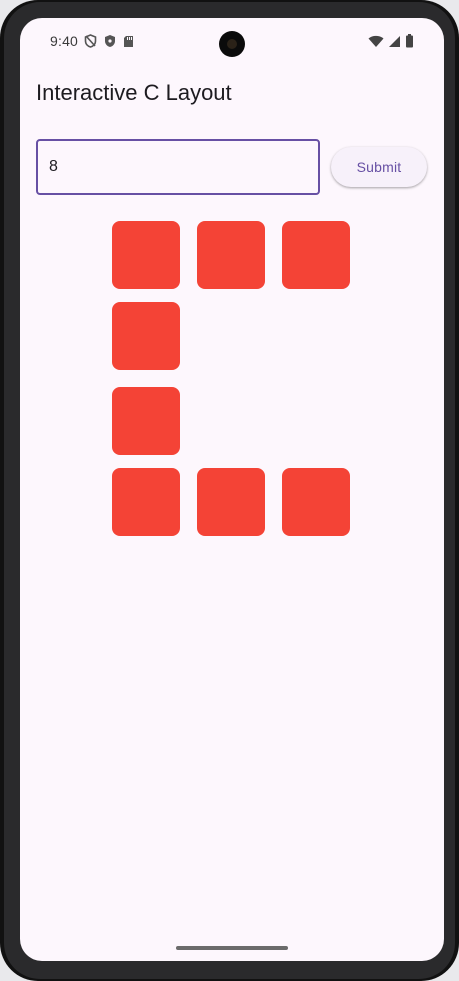 This screenshot has width=459, height=981. I want to click on status-icons-right, so click(391, 43).